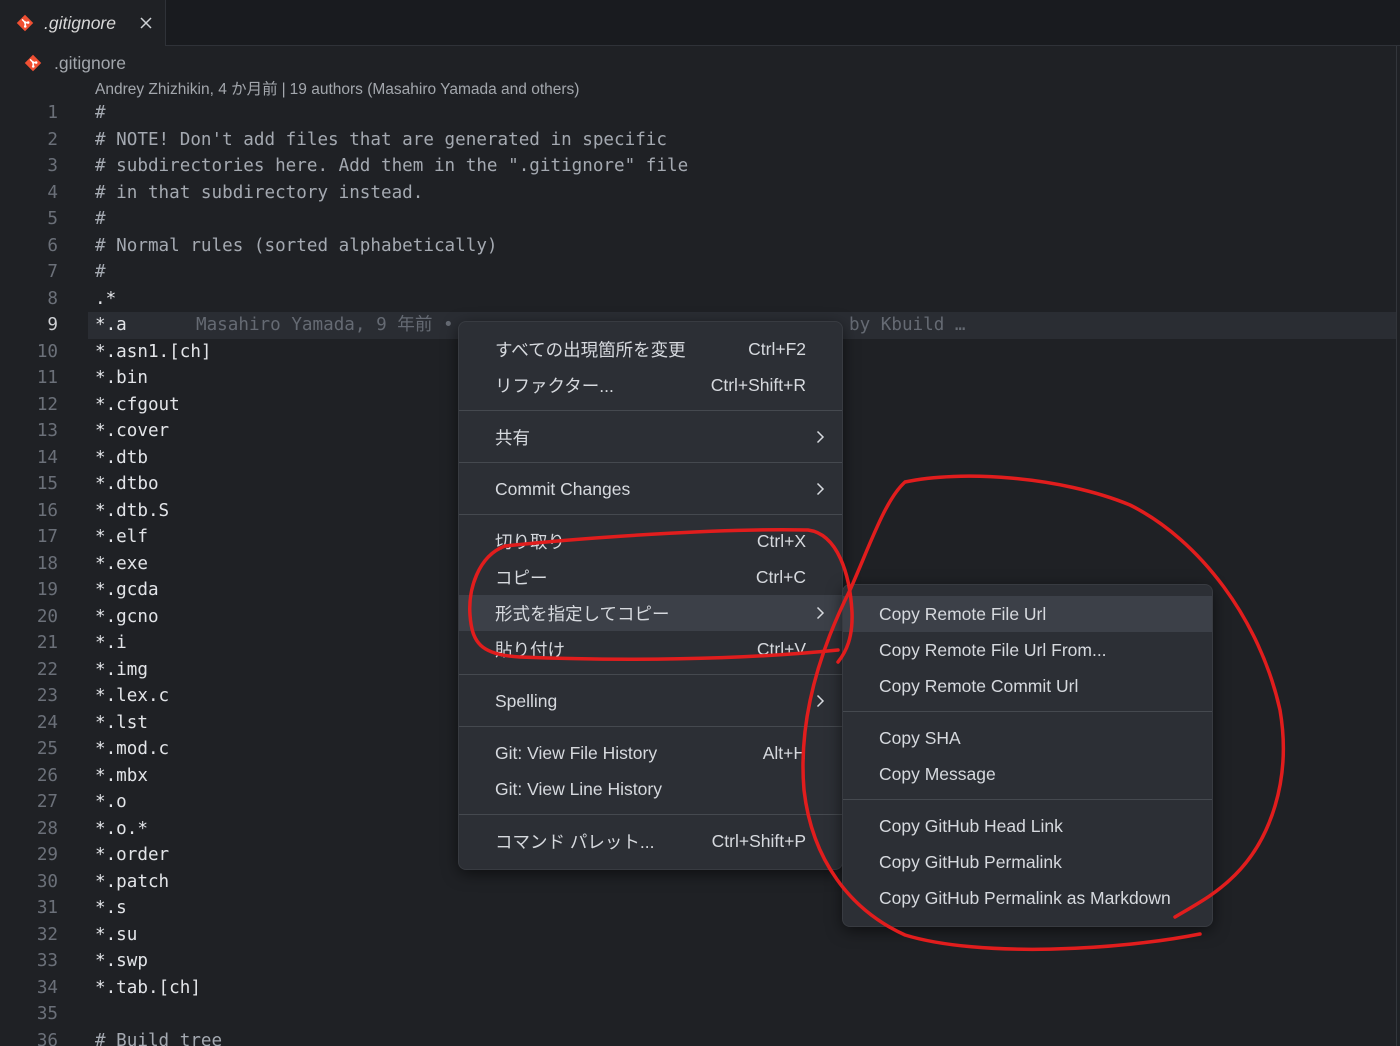 The width and height of the screenshot is (1400, 1046). I want to click on line-number: 18, so click(29, 564).